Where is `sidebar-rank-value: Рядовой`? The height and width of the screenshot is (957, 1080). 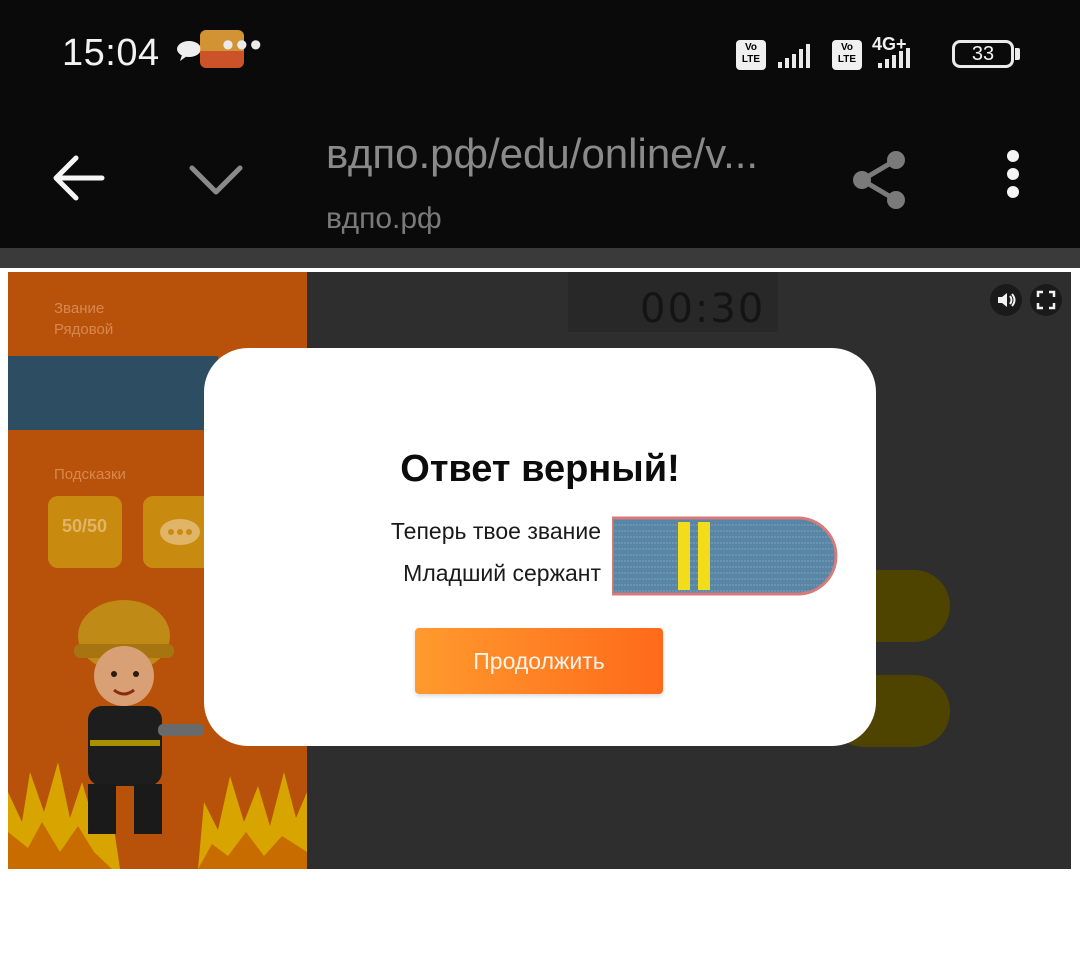 sidebar-rank-value: Рядовой is located at coordinates (84, 329).